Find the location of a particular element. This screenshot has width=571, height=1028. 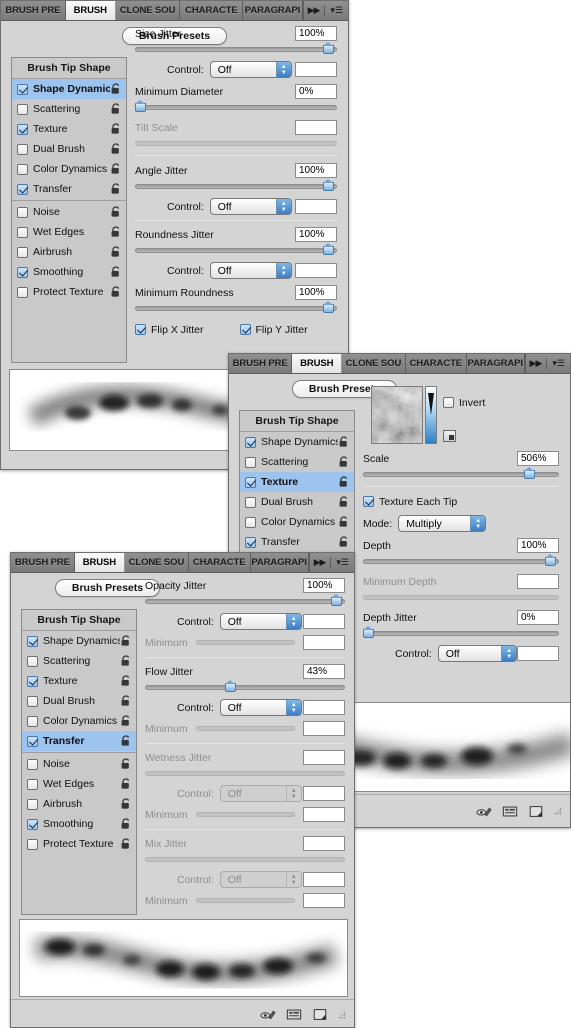

checkbox-invert is located at coordinates (448, 402).